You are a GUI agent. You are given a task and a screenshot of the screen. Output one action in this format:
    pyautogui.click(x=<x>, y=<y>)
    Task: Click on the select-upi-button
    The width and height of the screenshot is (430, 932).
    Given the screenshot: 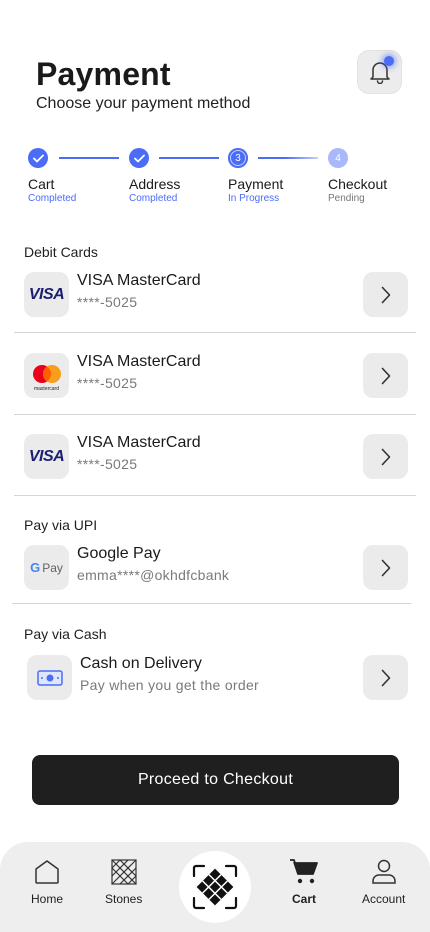 What is the action you would take?
    pyautogui.click(x=385, y=567)
    